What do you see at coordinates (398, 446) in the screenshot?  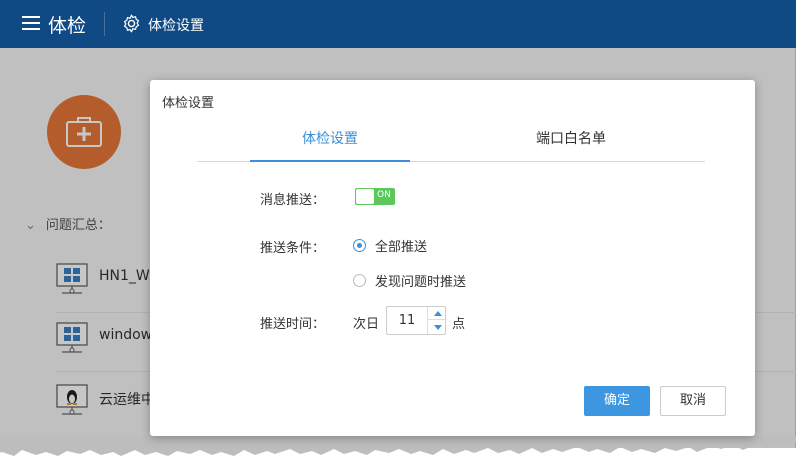 I see `torn-edge-decoration` at bounding box center [398, 446].